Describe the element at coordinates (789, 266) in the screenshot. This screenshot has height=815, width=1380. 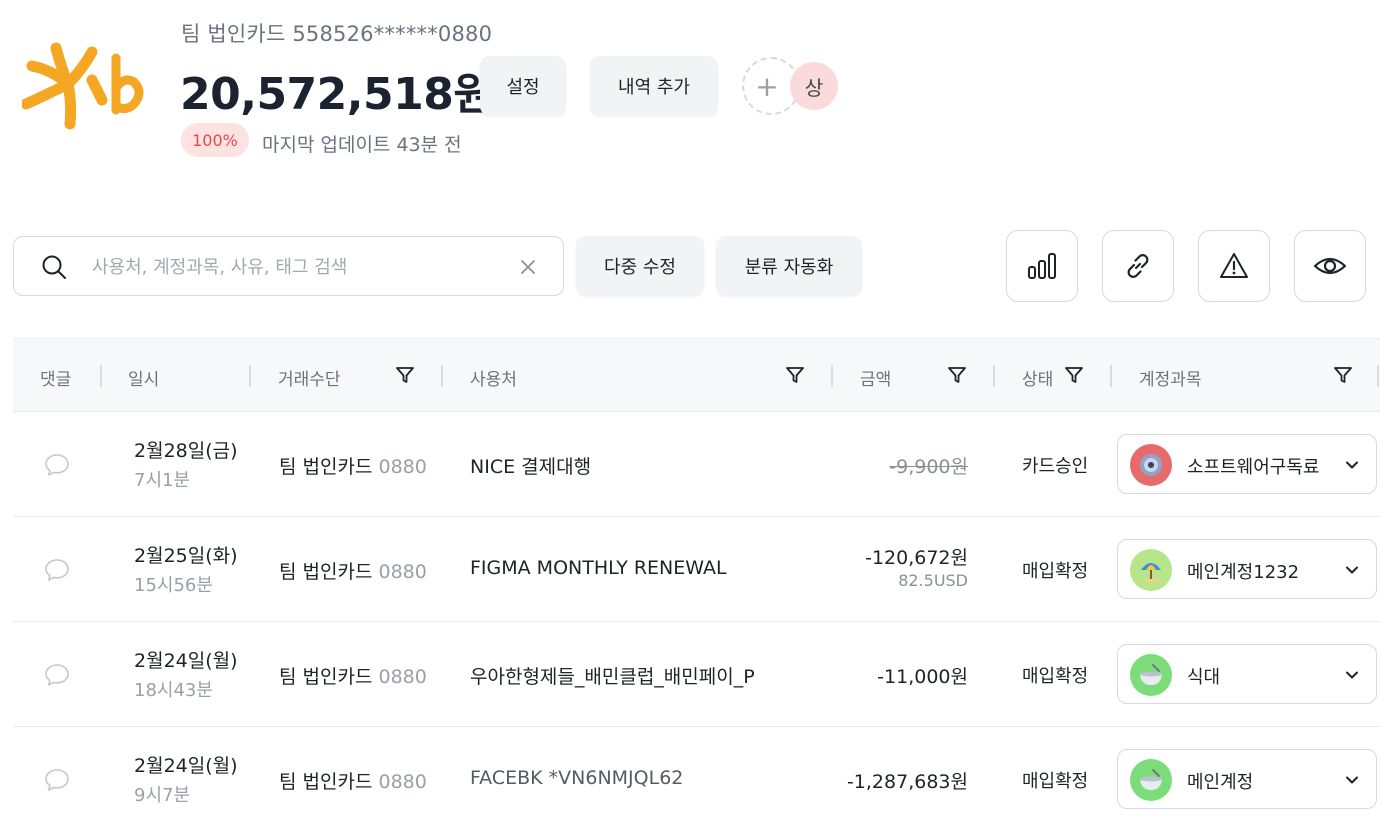
I see `auto-classify-button: 분류 자동화` at that location.